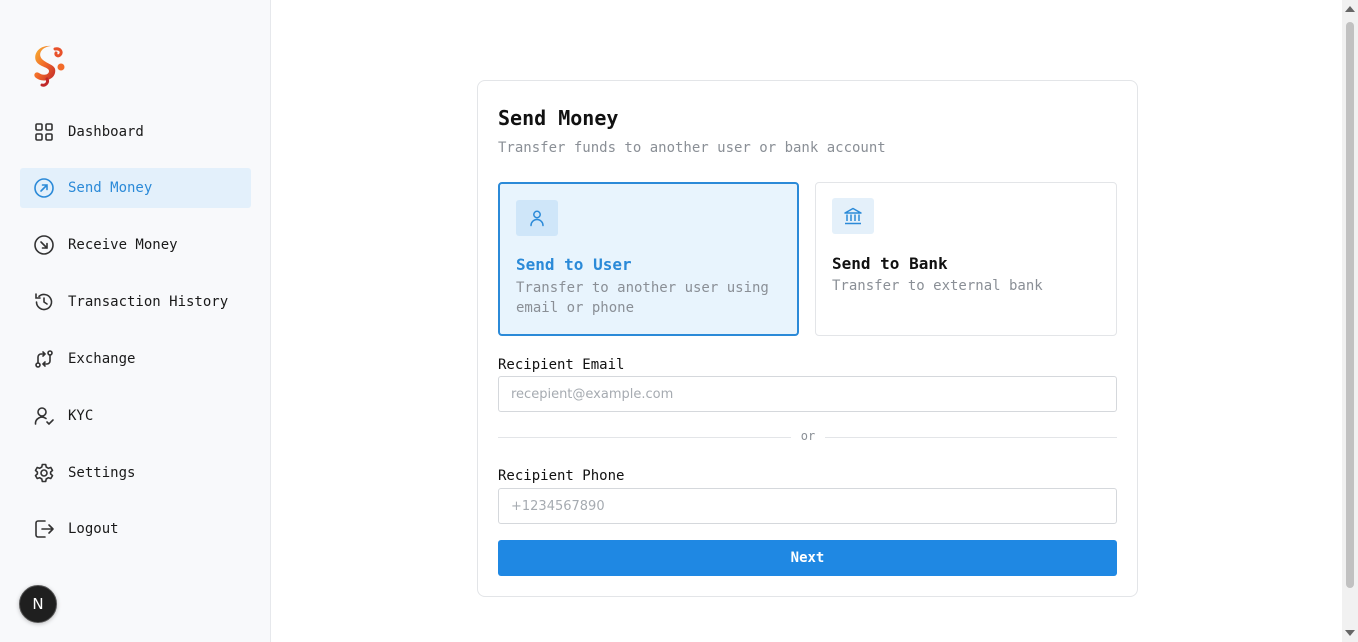 This screenshot has height=642, width=1358. Describe the element at coordinates (102, 473) in the screenshot. I see `sidebar-item-label: Settings` at that location.